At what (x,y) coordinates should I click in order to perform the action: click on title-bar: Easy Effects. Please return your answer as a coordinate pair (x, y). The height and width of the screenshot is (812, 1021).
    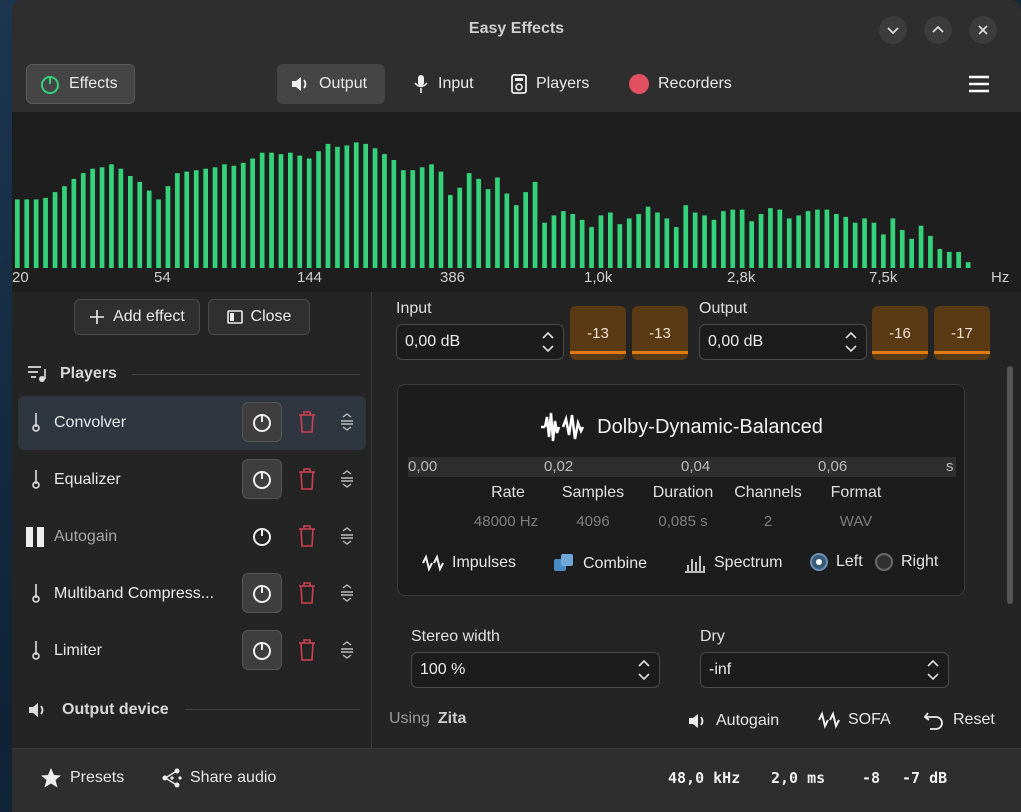
    Looking at the image, I should click on (516, 30).